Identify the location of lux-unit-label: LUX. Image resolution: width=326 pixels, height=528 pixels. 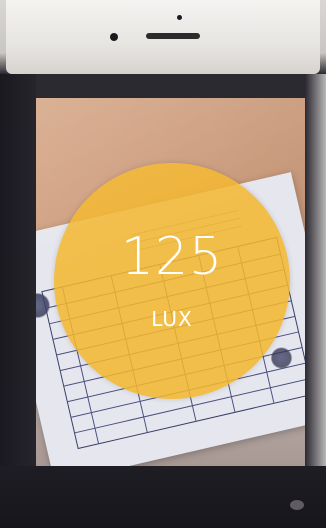
(172, 319).